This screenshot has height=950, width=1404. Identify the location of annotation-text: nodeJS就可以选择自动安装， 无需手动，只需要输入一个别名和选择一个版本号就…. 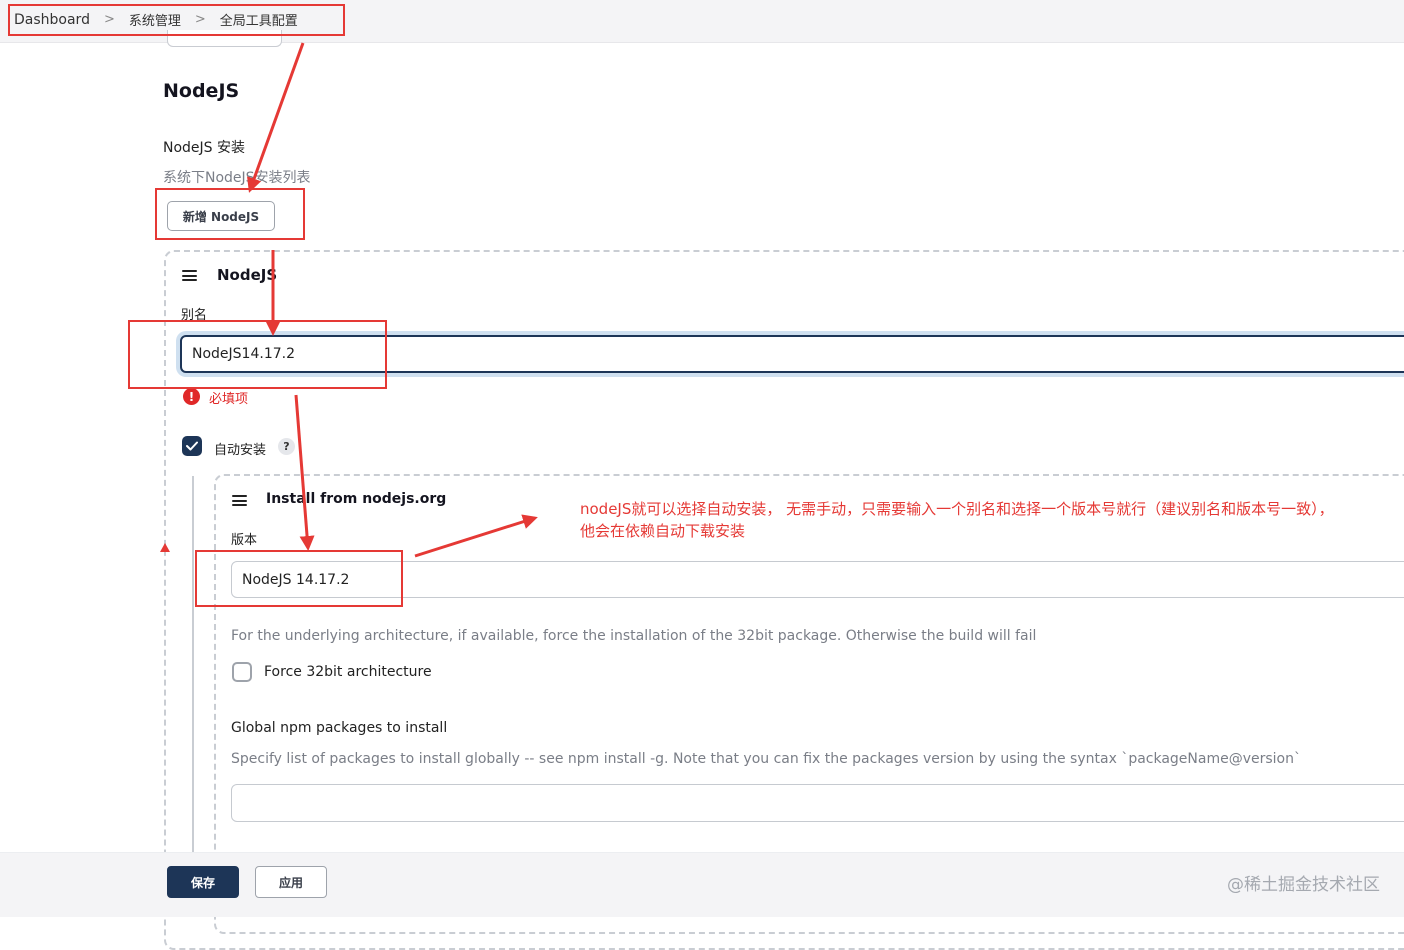
(990, 520).